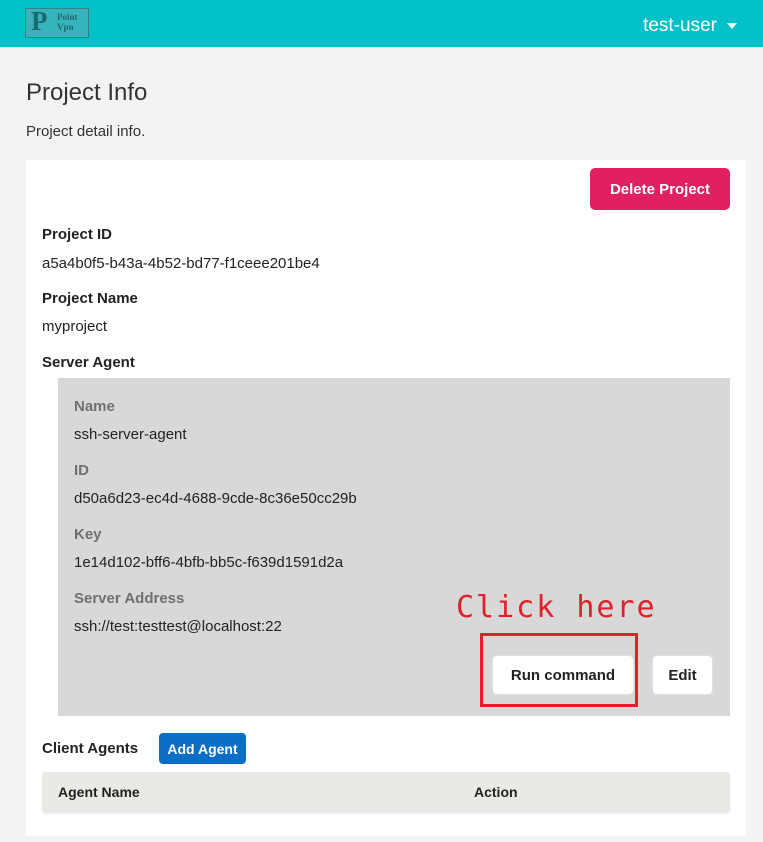 The image size is (763, 842). I want to click on project-name-label: Project Name, so click(90, 298).